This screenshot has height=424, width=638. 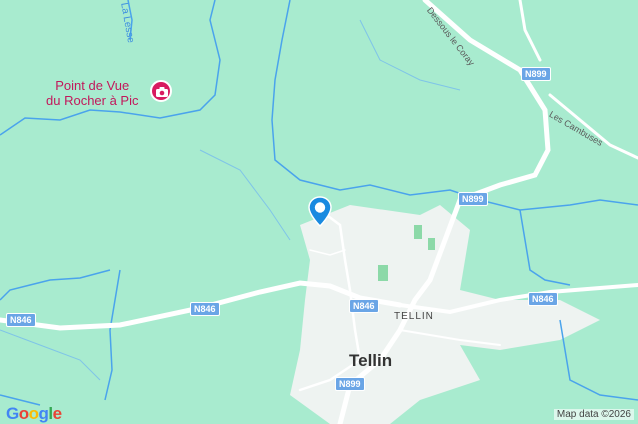 What do you see at coordinates (21, 320) in the screenshot?
I see `road-shield-n846-west: N846` at bounding box center [21, 320].